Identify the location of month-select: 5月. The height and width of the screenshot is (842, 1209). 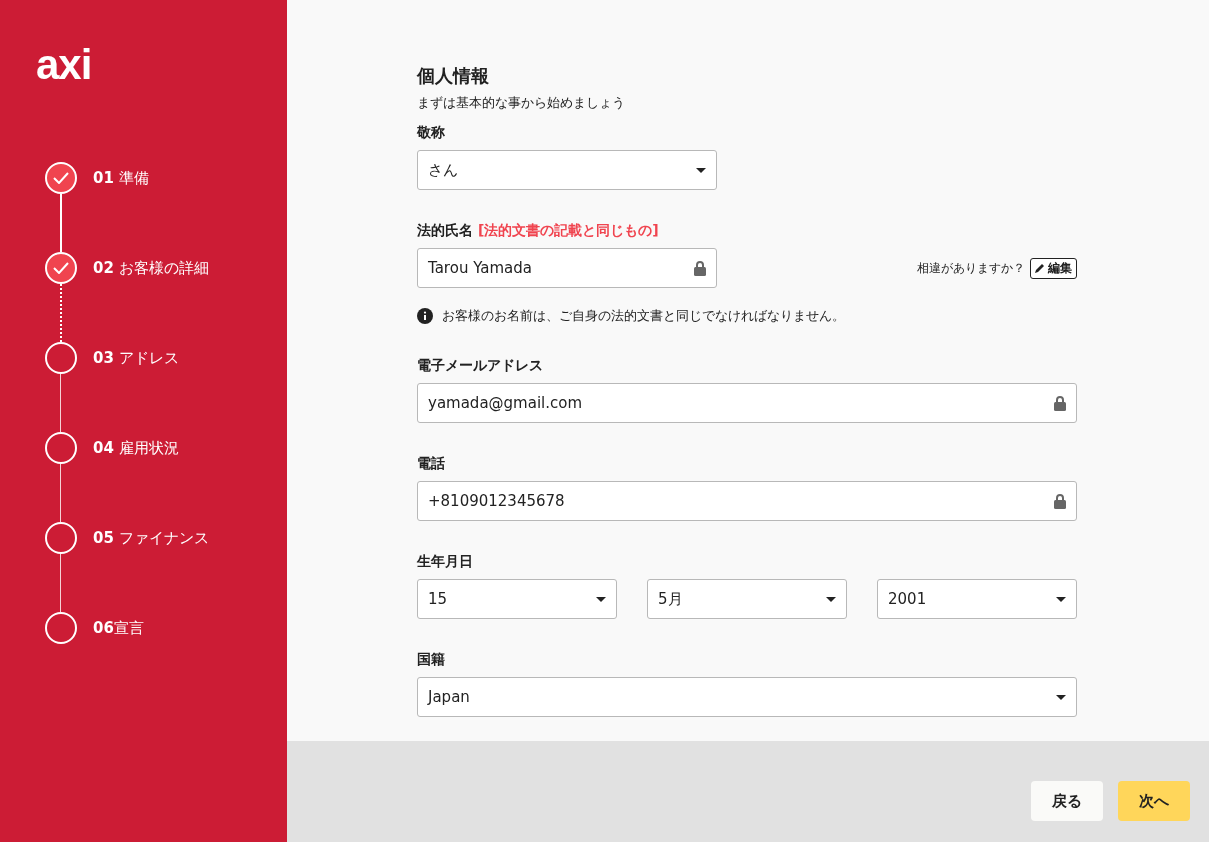
(747, 599).